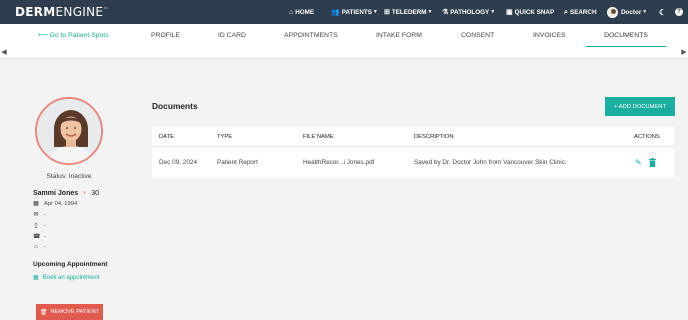 The height and width of the screenshot is (320, 688). What do you see at coordinates (175, 106) in the screenshot?
I see `documents-title: Documents` at bounding box center [175, 106].